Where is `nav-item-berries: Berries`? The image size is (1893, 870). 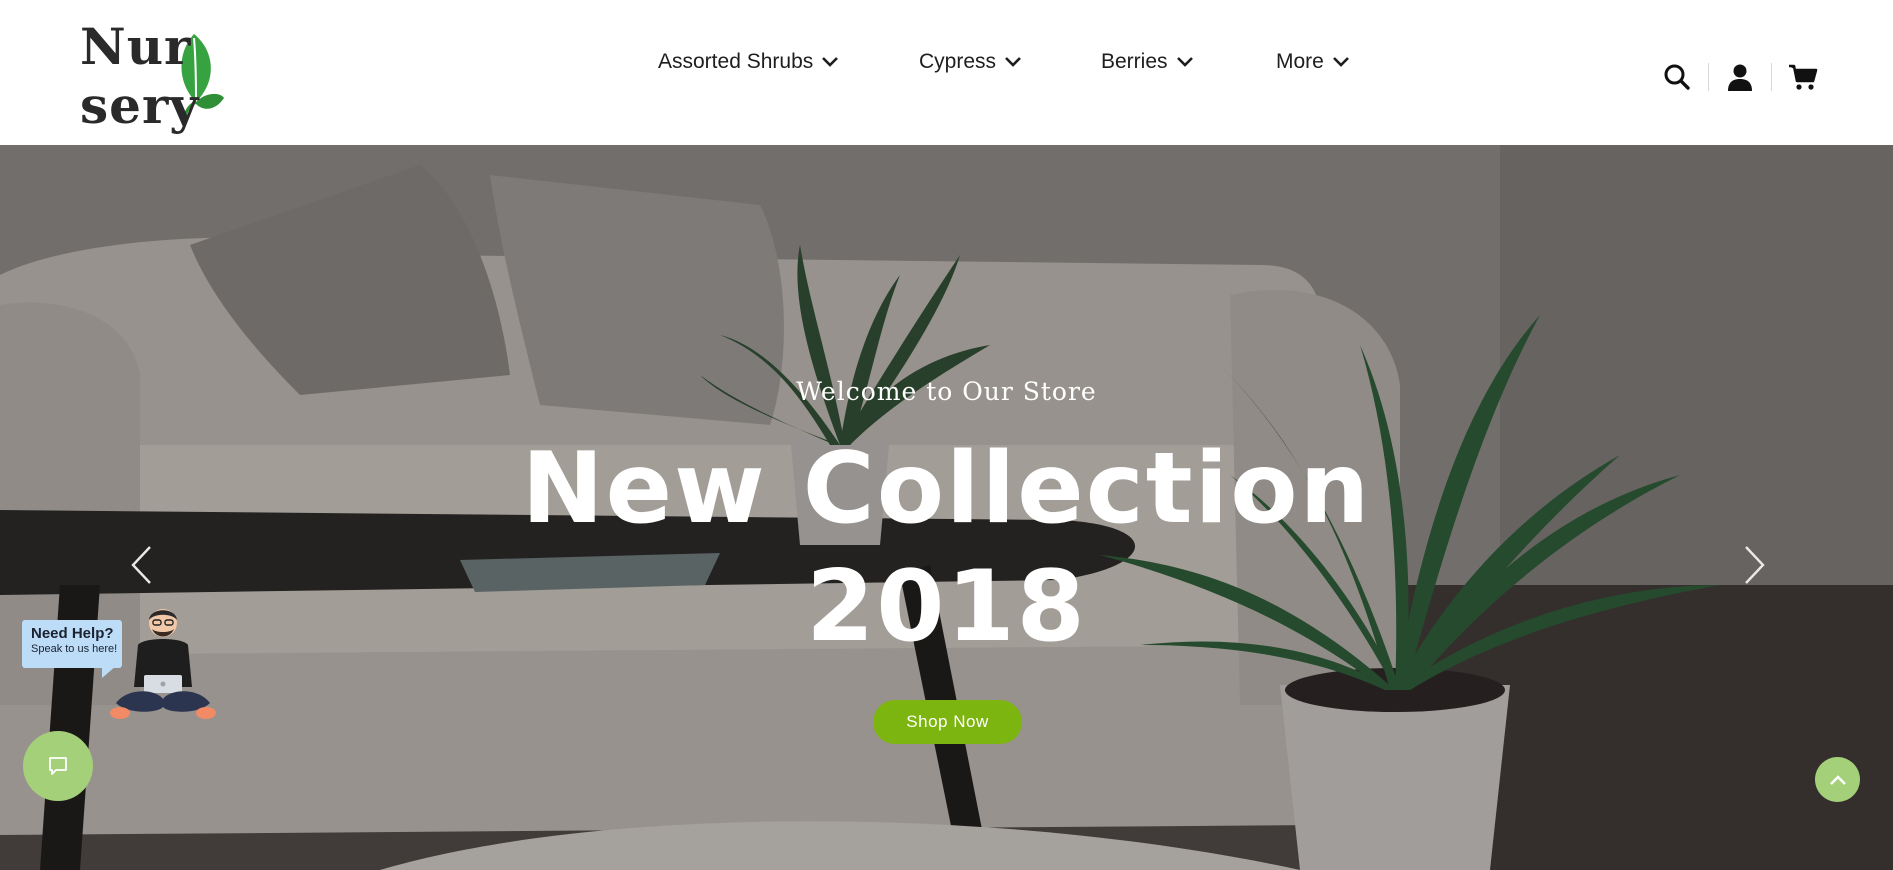
nav-item-berries: Berries is located at coordinates (1147, 62).